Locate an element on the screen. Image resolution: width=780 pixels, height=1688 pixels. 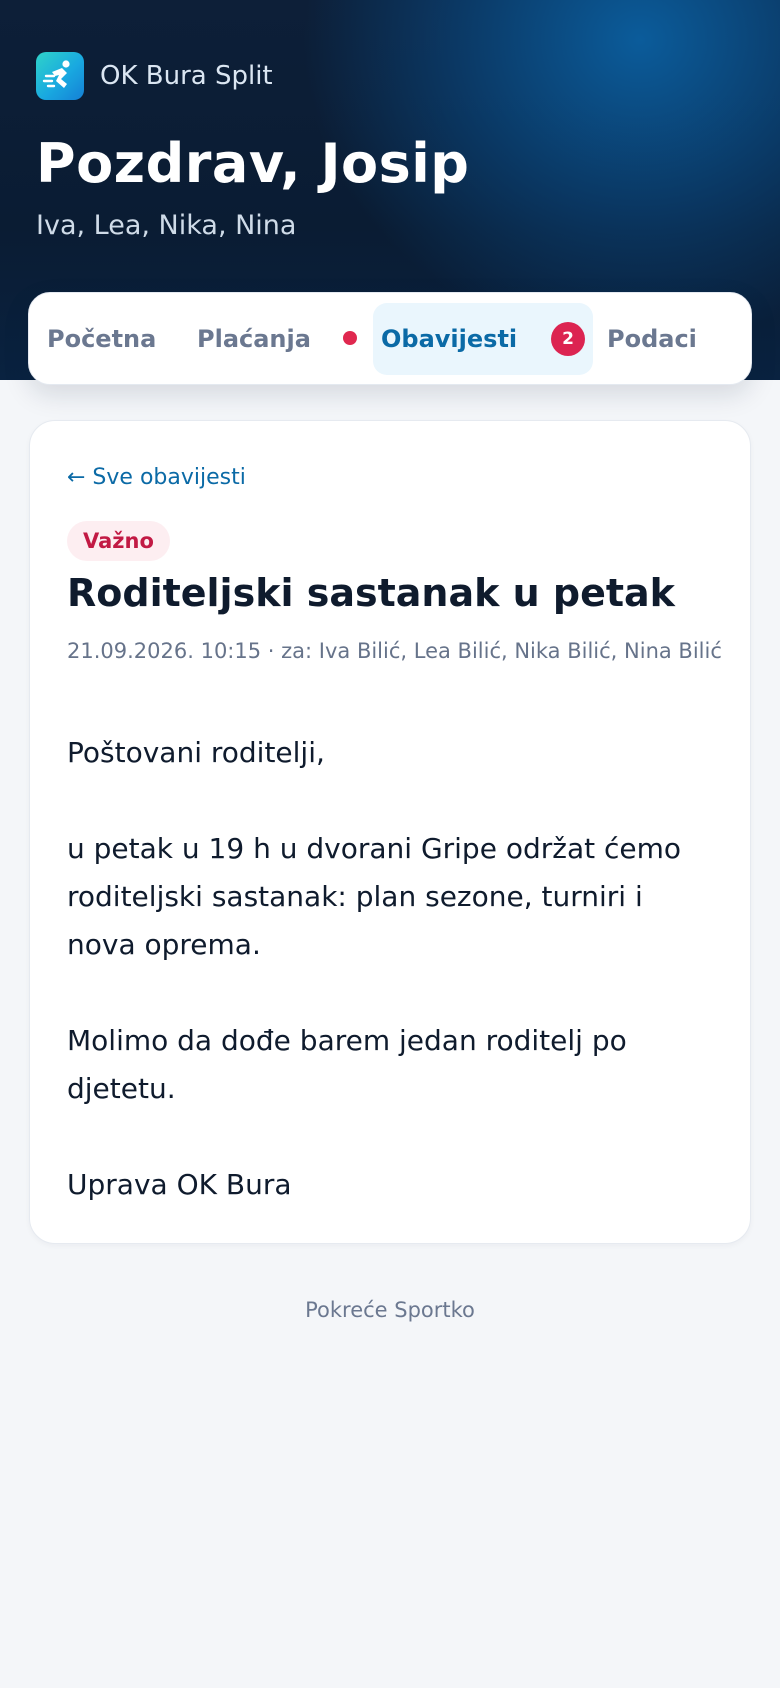
brand: OK Bura Split is located at coordinates (154, 76).